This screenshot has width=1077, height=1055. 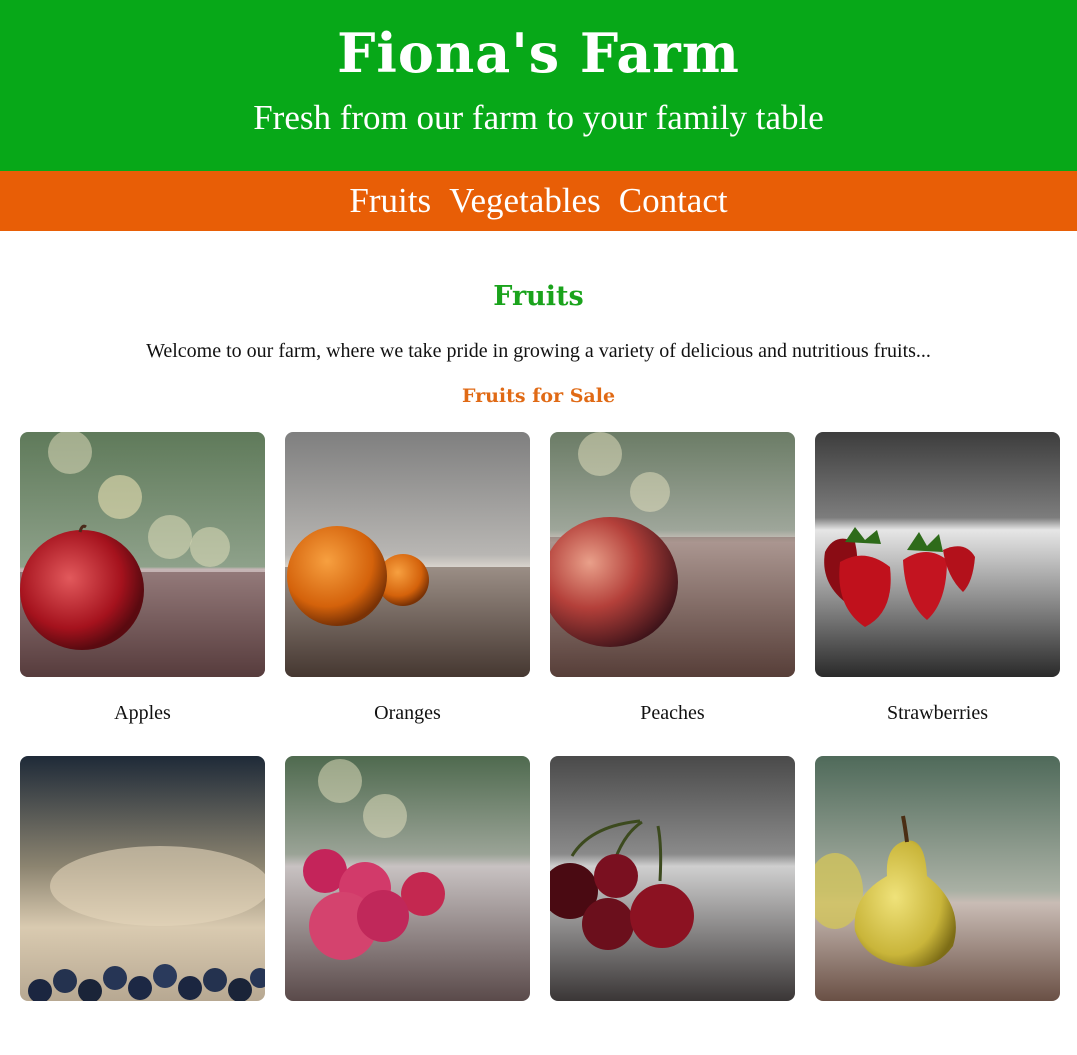 I want to click on site-tagline: Fresh from our farm to your family table, so click(x=538, y=117).